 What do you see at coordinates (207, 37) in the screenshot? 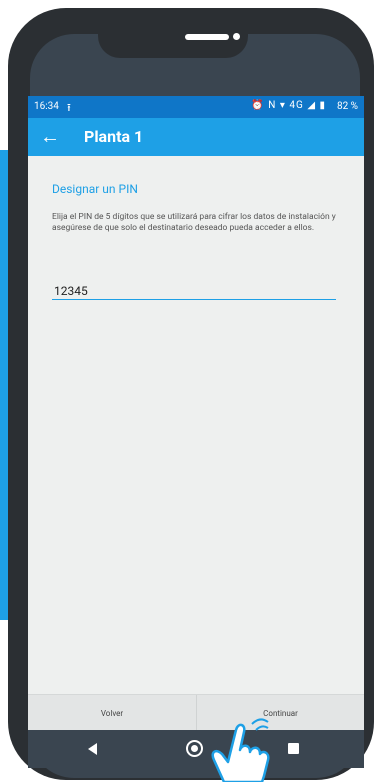
I see `speaker-grille` at bounding box center [207, 37].